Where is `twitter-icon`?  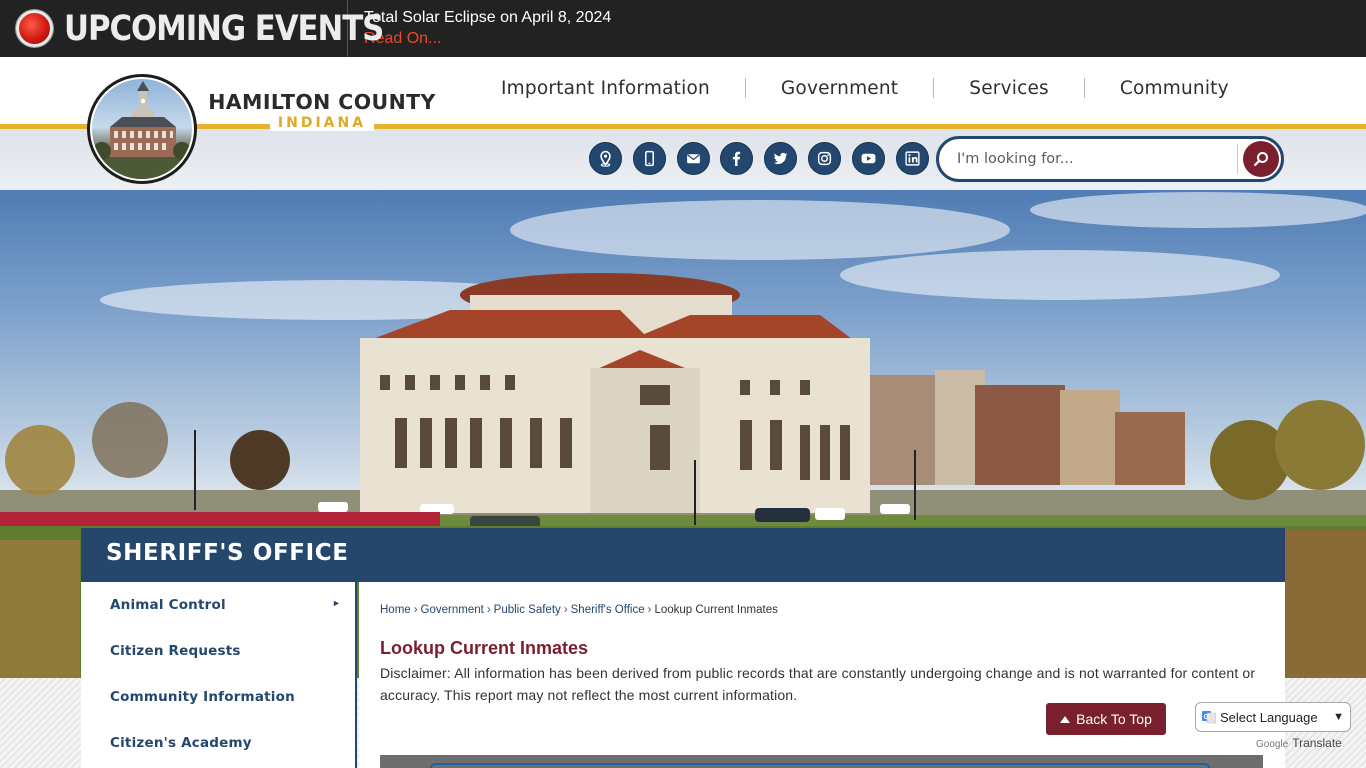
twitter-icon is located at coordinates (781, 158).